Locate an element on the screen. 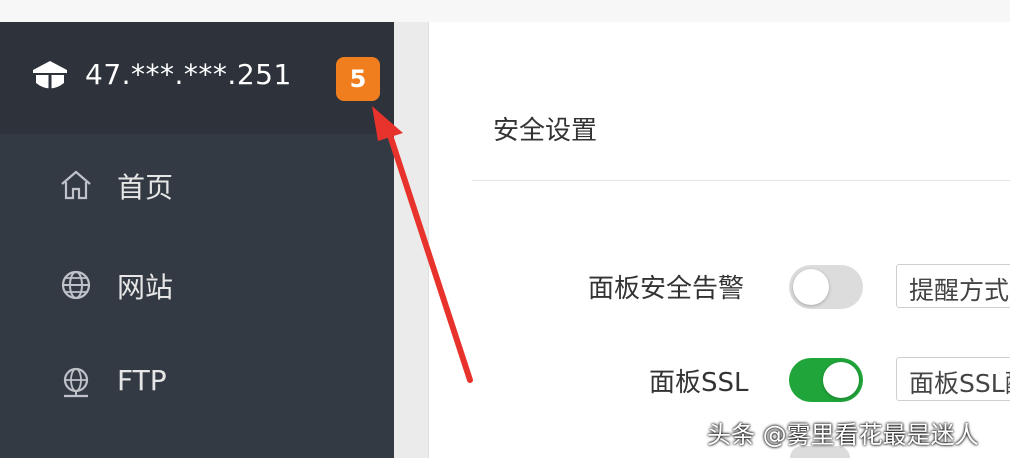 The width and height of the screenshot is (1010, 458). sidebar-item-label: FTP is located at coordinates (142, 380).